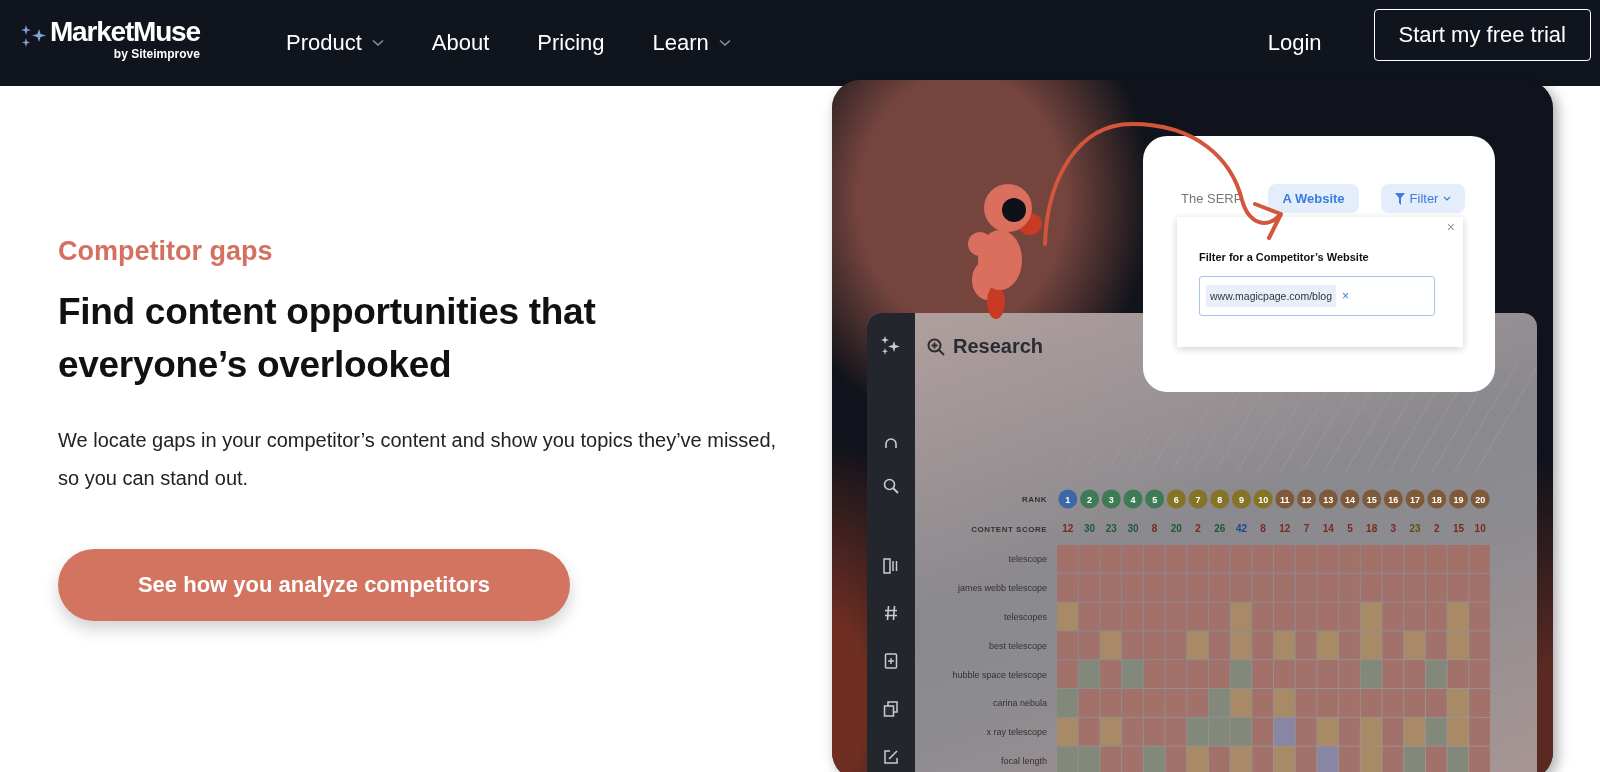  I want to click on hero-description: We locate gaps in your competitor’s content and show you topics they’ve missed, so you can stand out., so click(418, 459).